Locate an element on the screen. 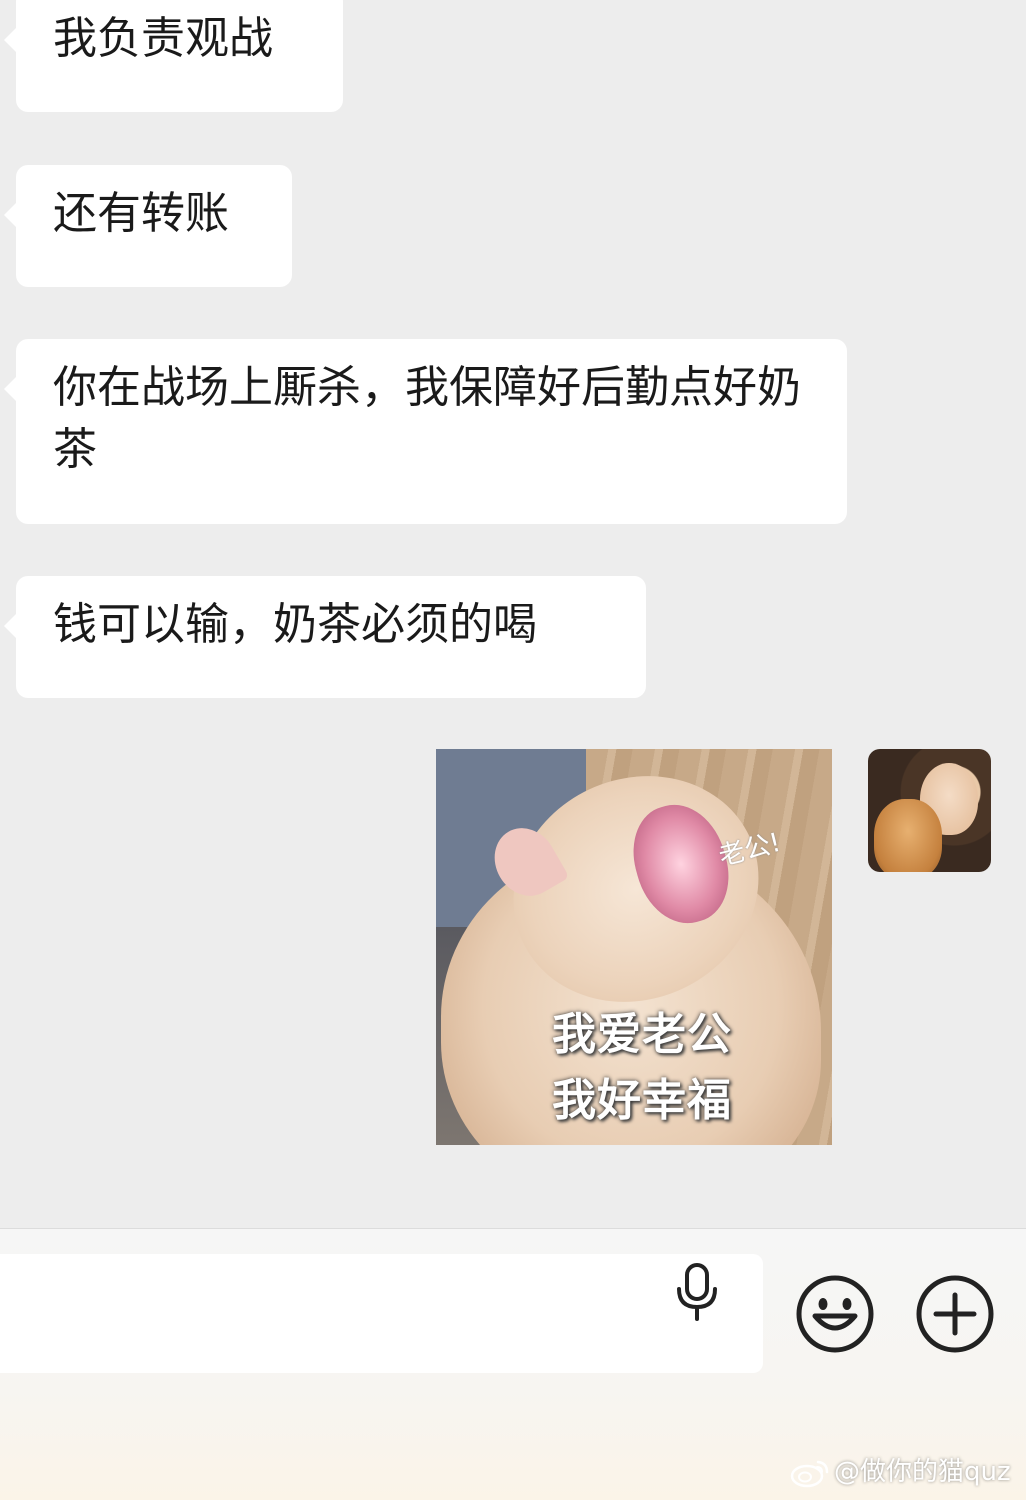 Image resolution: width=1026 pixels, height=1500 pixels. sticker-caption-line2: 我好幸福 is located at coordinates (642, 1100).